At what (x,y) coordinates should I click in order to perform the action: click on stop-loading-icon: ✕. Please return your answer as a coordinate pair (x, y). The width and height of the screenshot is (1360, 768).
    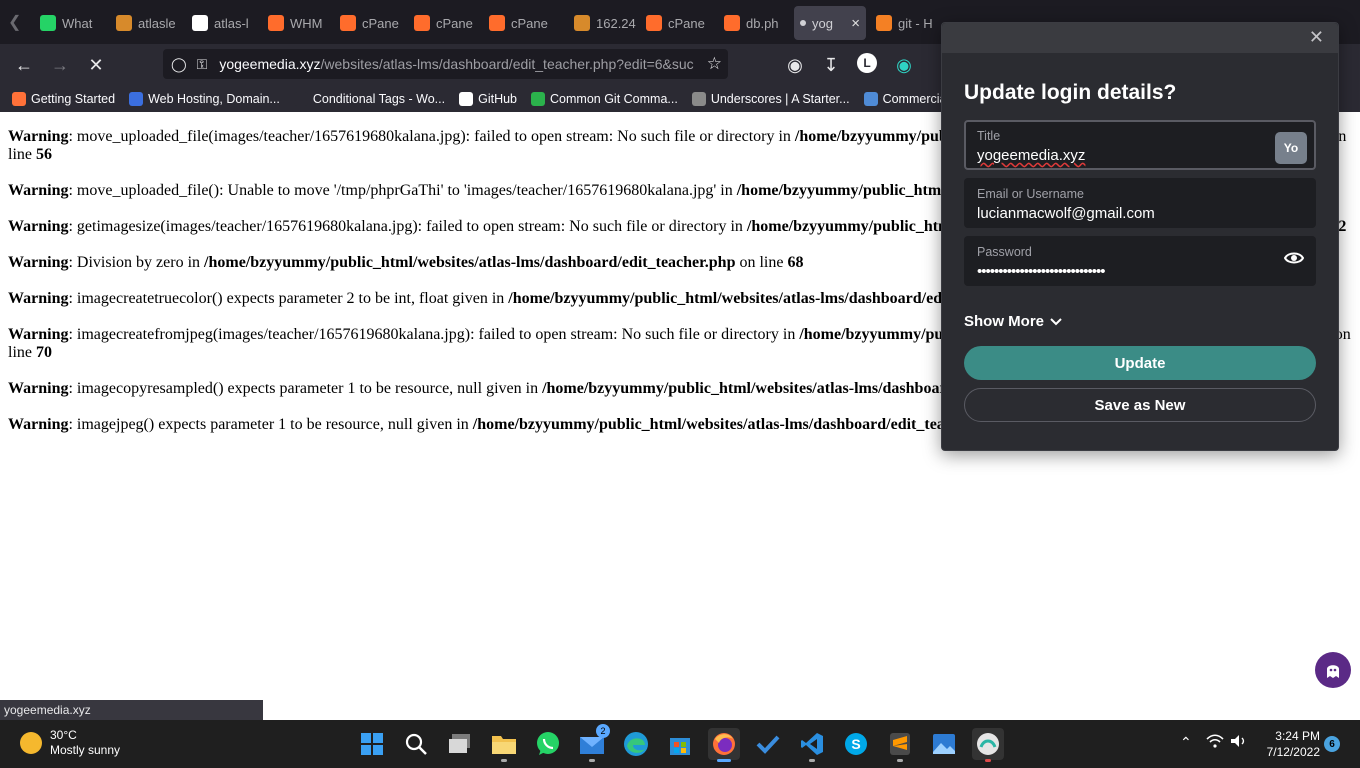
    Looking at the image, I should click on (96, 65).